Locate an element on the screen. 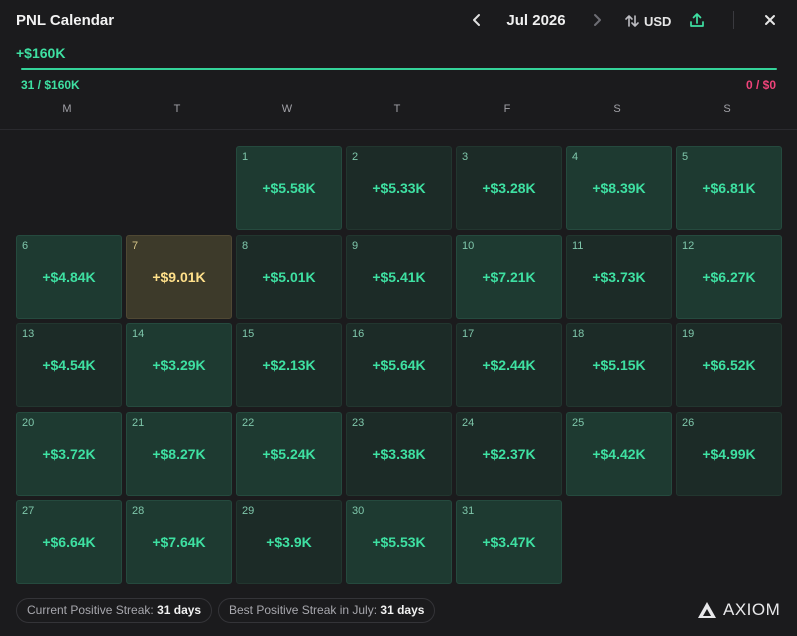 The width and height of the screenshot is (797, 636). calendar-day-cell: 9 +$5.41K is located at coordinates (399, 277).